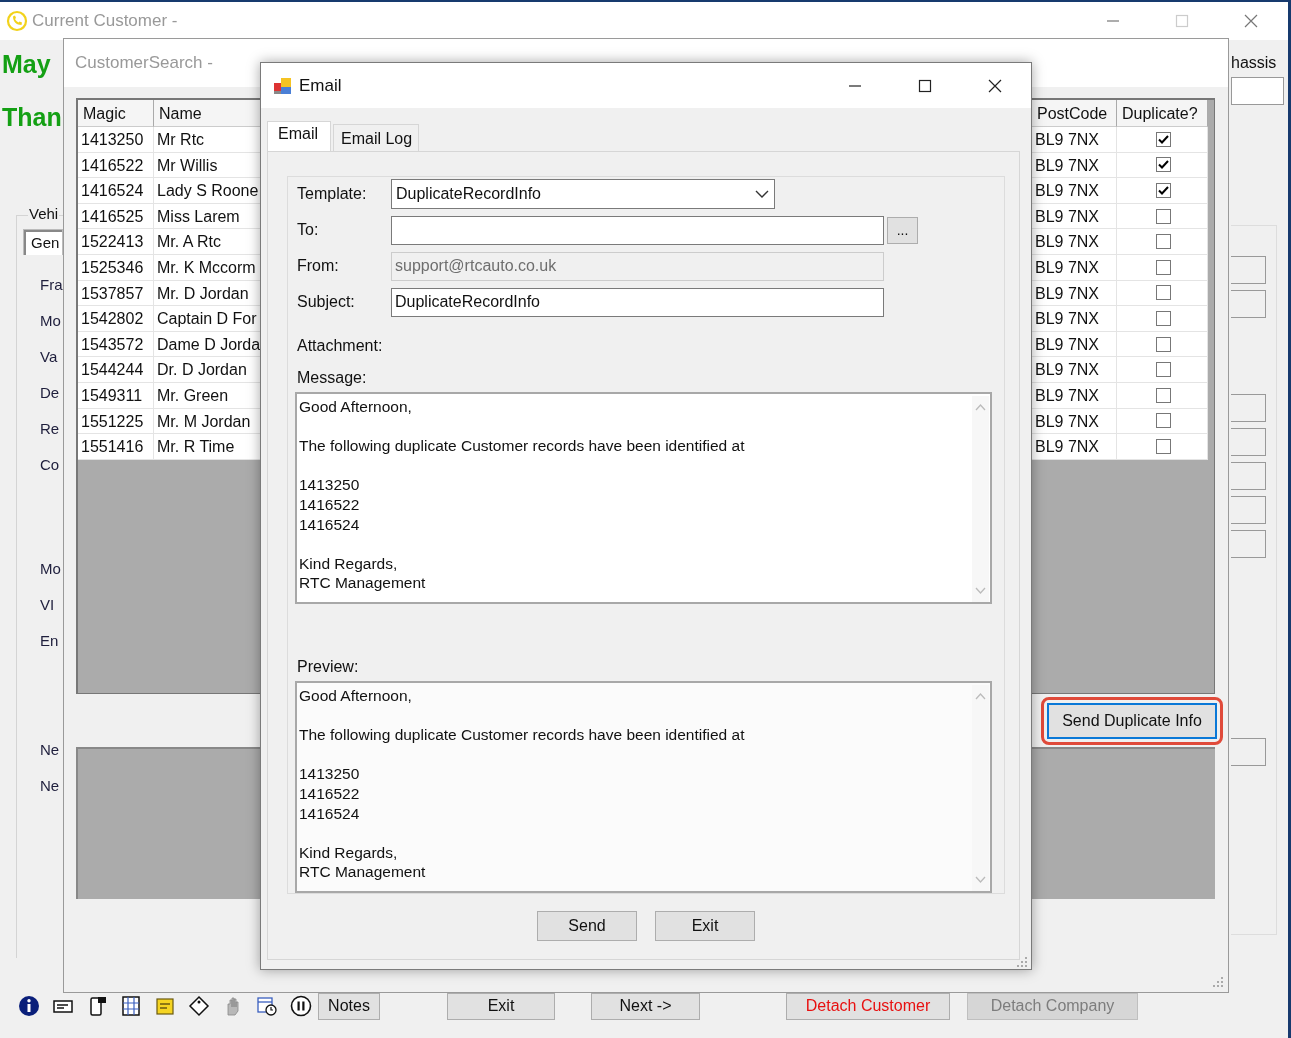  What do you see at coordinates (587, 926) in the screenshot?
I see `button: Send` at bounding box center [587, 926].